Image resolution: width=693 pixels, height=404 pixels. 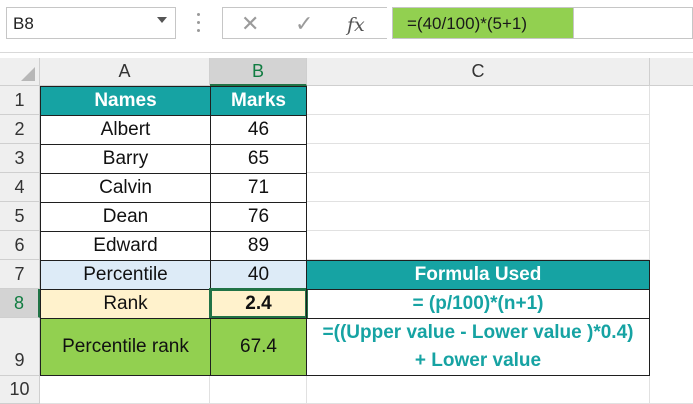 What do you see at coordinates (478, 100) in the screenshot?
I see `cell-c1` at bounding box center [478, 100].